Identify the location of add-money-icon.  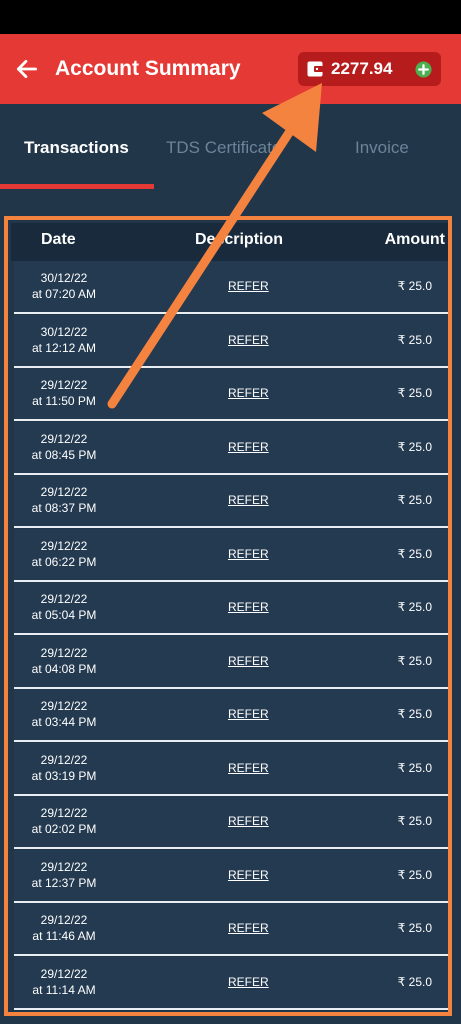
(423, 69).